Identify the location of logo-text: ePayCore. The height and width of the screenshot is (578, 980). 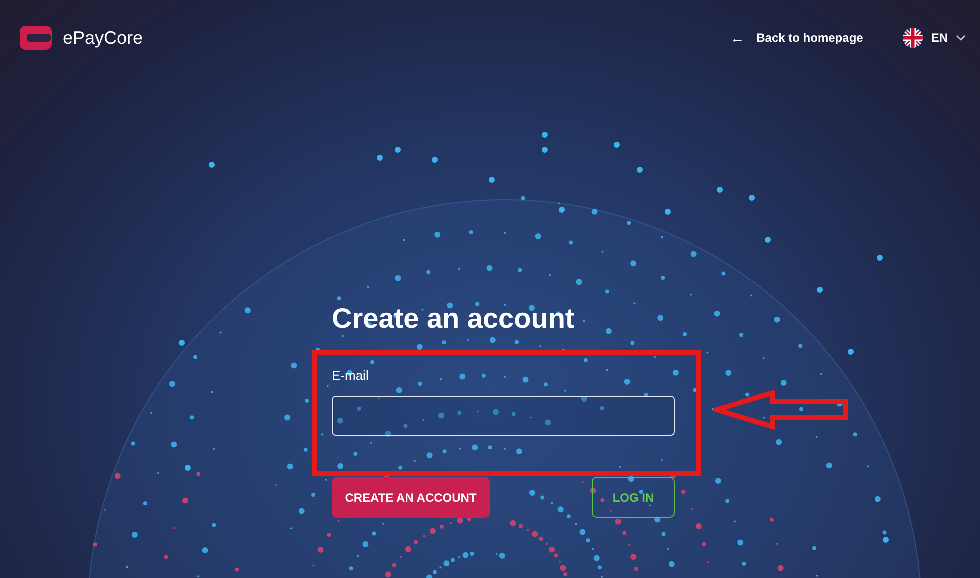
(103, 38).